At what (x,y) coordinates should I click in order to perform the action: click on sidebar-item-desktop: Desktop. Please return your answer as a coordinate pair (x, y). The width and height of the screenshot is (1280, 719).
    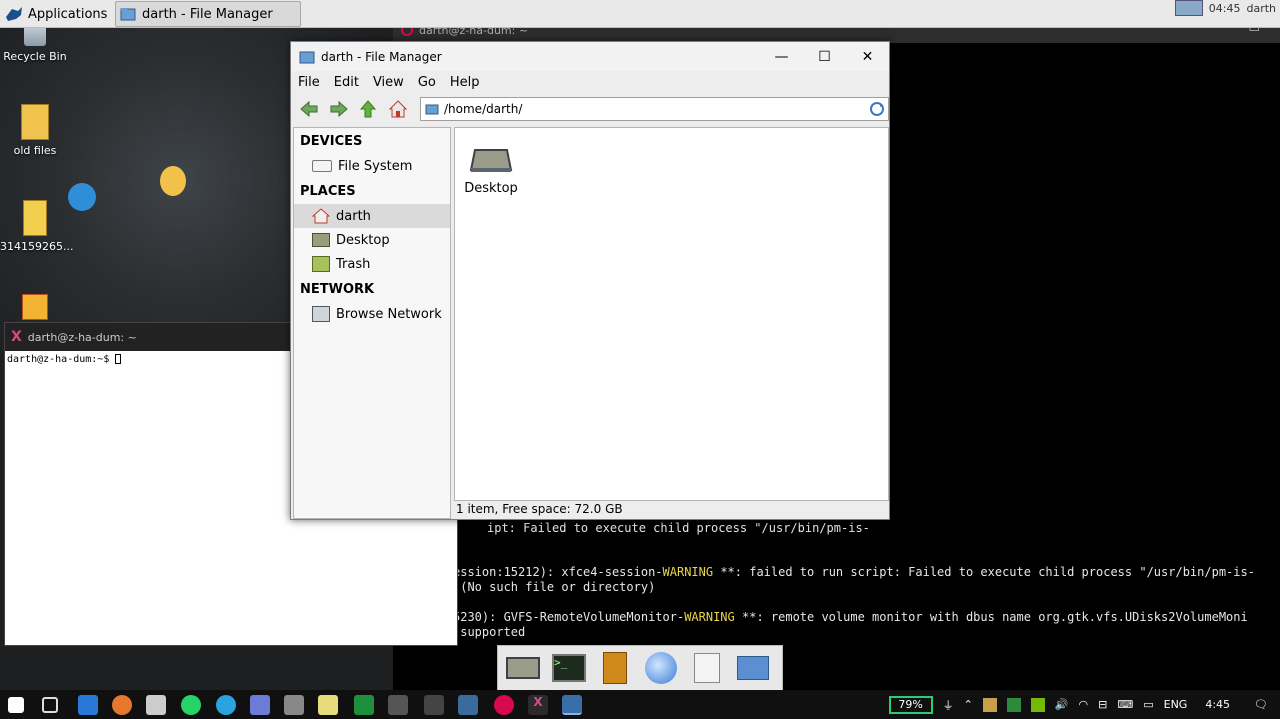
    Looking at the image, I should click on (372, 240).